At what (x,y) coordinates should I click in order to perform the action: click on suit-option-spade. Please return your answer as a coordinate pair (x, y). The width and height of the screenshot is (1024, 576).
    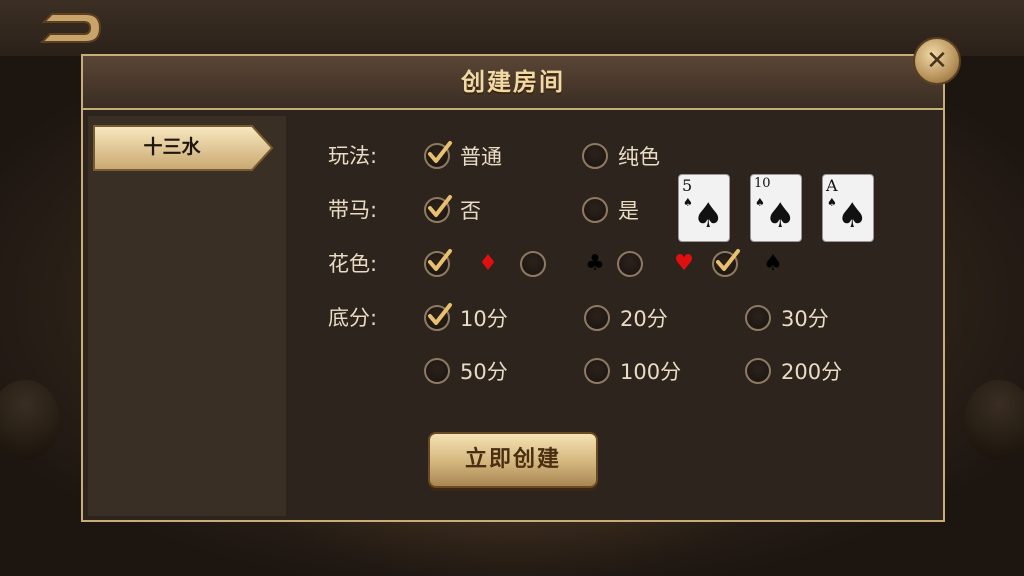
    Looking at the image, I should click on (726, 264).